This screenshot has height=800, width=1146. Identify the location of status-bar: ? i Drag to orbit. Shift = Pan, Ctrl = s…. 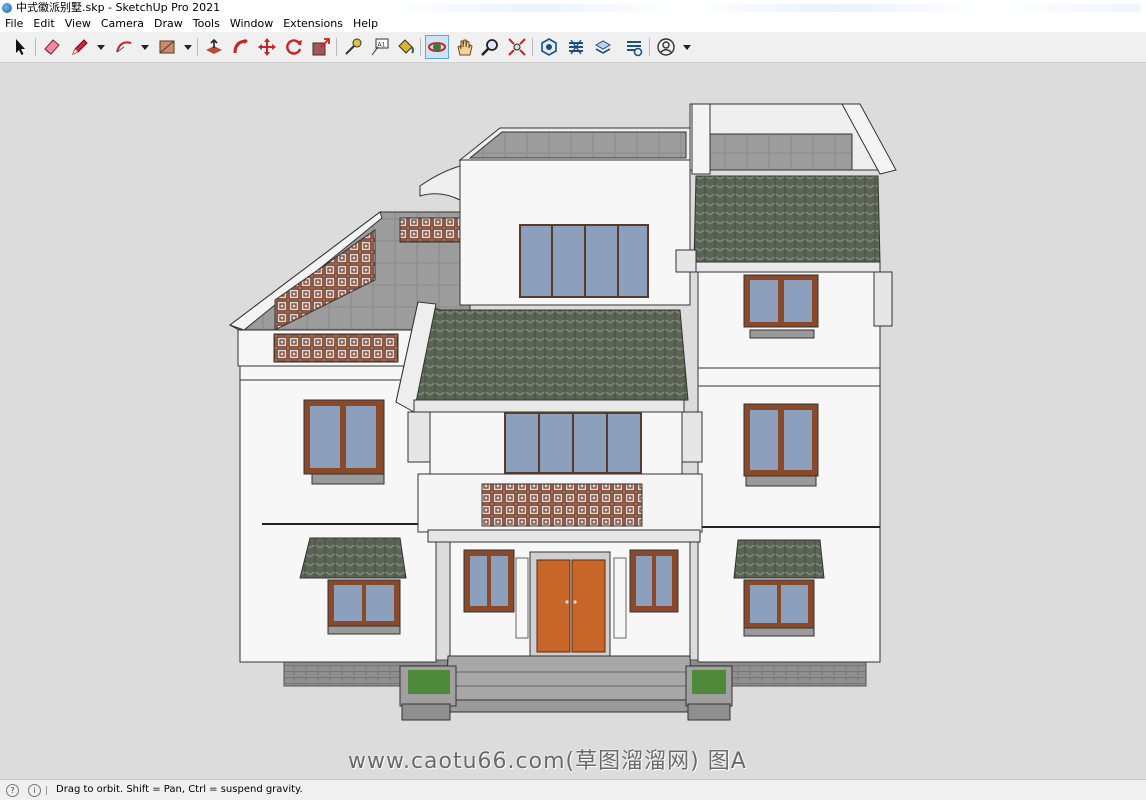
(573, 789).